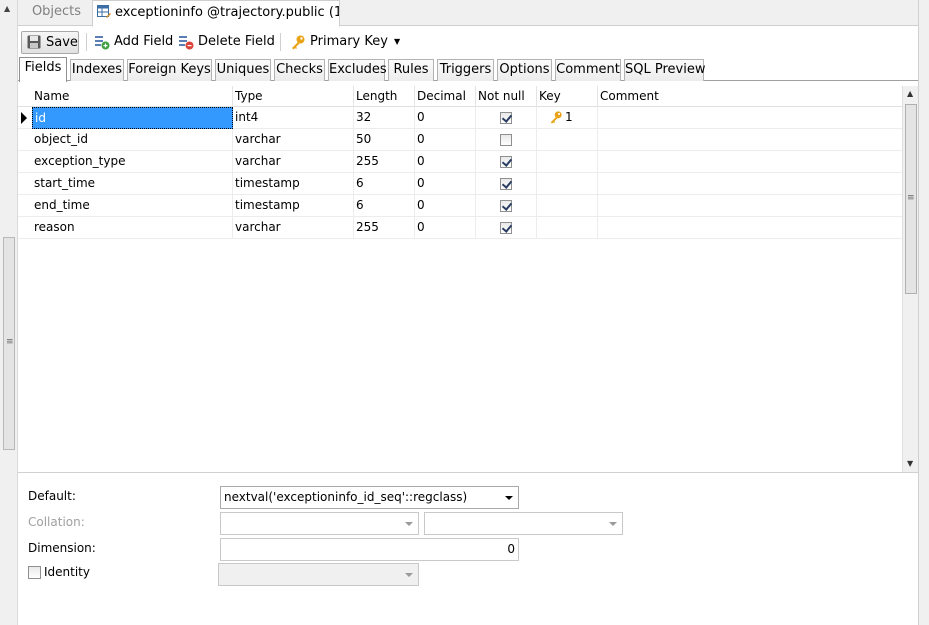  What do you see at coordinates (384, 140) in the screenshot?
I see `cell-length: 50` at bounding box center [384, 140].